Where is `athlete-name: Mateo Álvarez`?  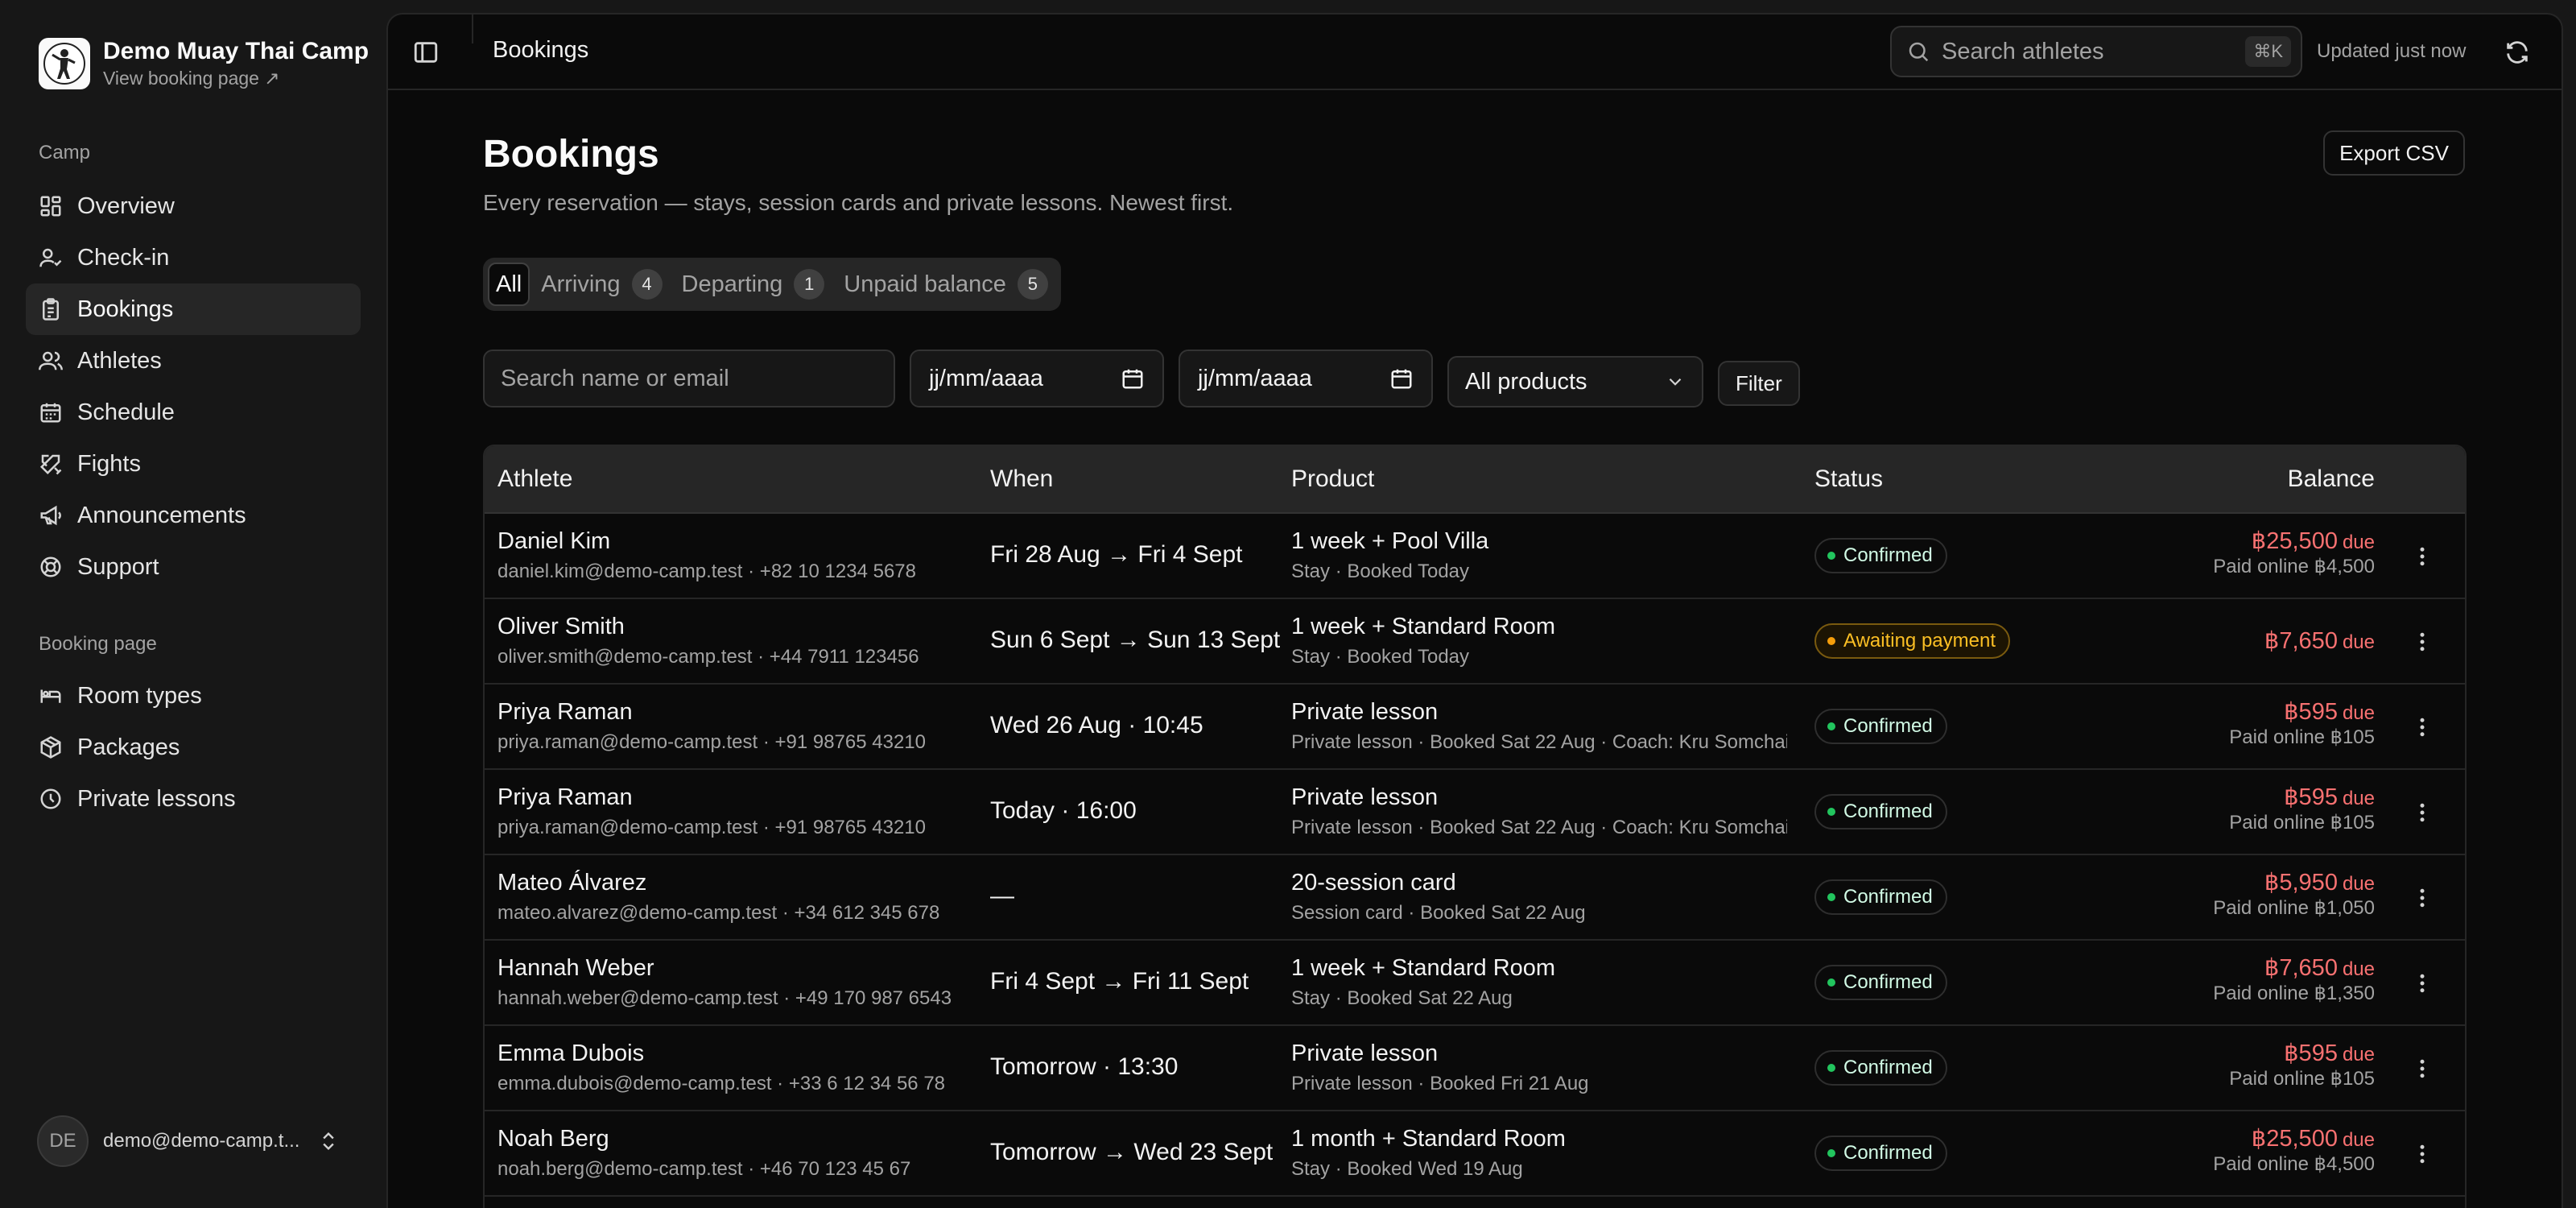
athlete-name: Mateo Álvarez is located at coordinates (571, 883).